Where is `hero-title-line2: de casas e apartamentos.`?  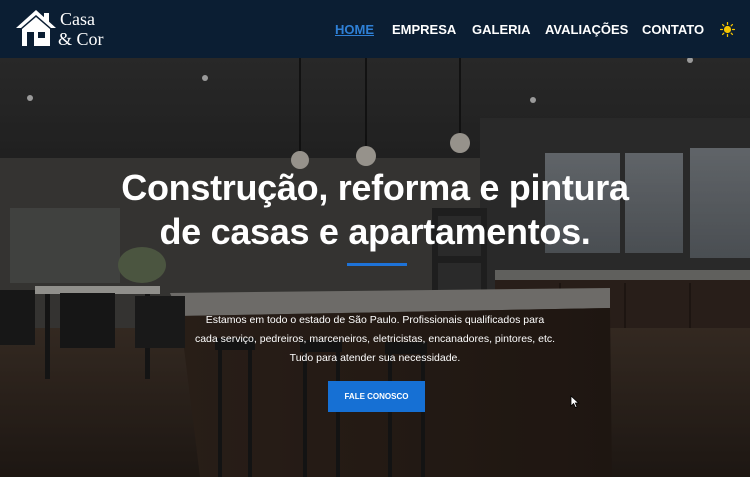 hero-title-line2: de casas e apartamentos. is located at coordinates (375, 231).